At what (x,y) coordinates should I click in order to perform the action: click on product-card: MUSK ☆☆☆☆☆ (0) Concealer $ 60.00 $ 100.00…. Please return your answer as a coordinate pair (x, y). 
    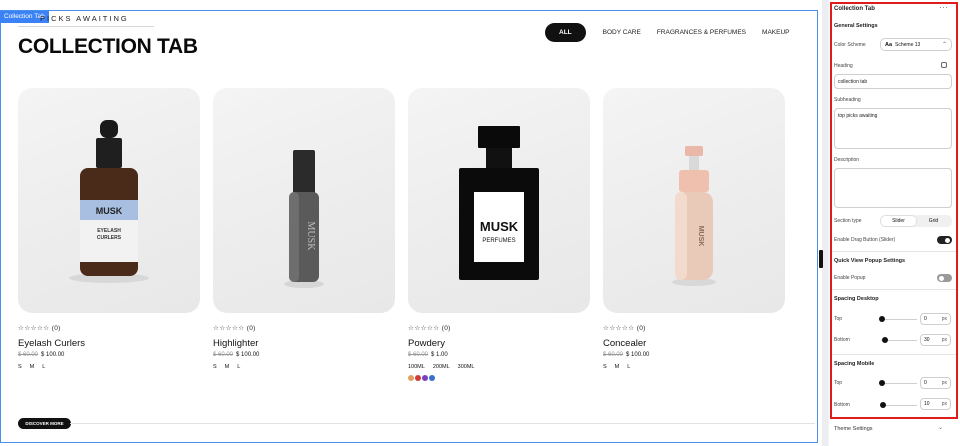
    Looking at the image, I should click on (694, 229).